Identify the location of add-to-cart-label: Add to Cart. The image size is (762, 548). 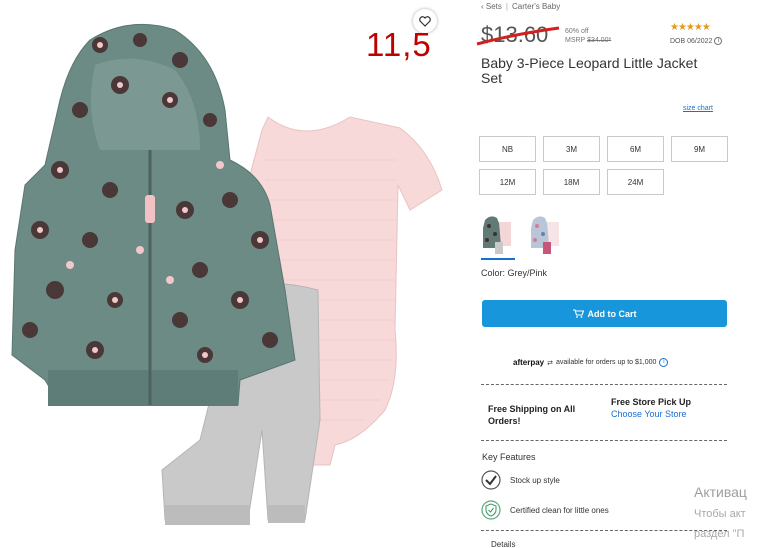
(612, 313).